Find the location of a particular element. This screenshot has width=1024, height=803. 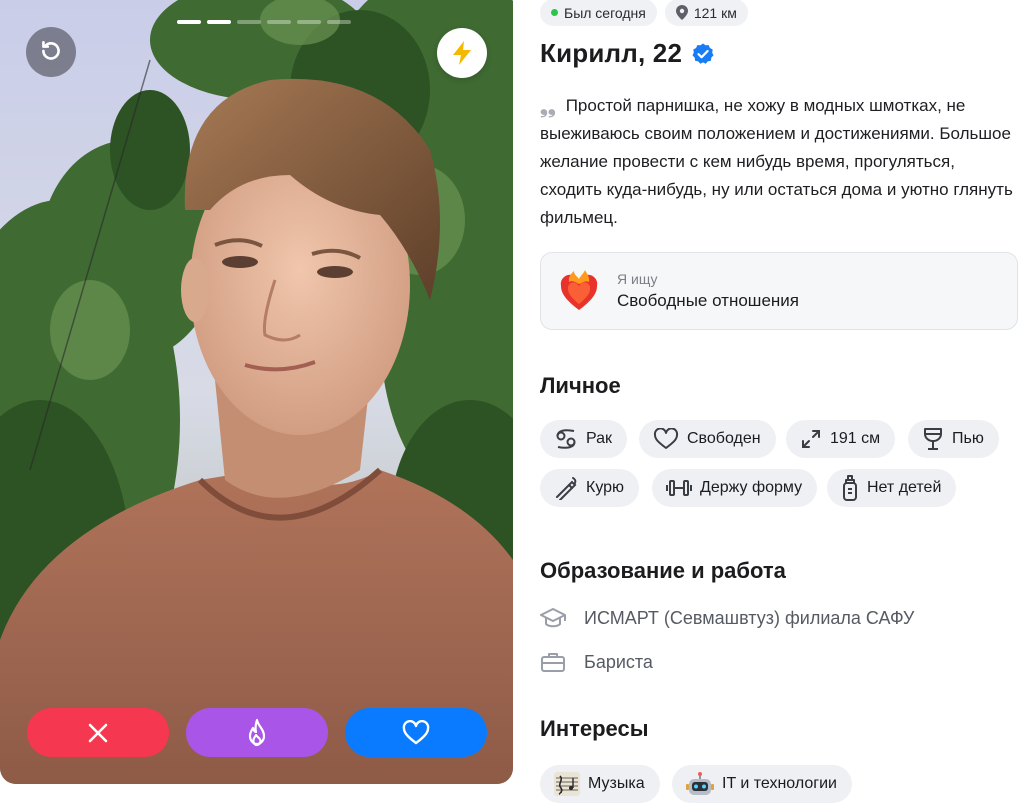

flame-icon is located at coordinates (257, 732).